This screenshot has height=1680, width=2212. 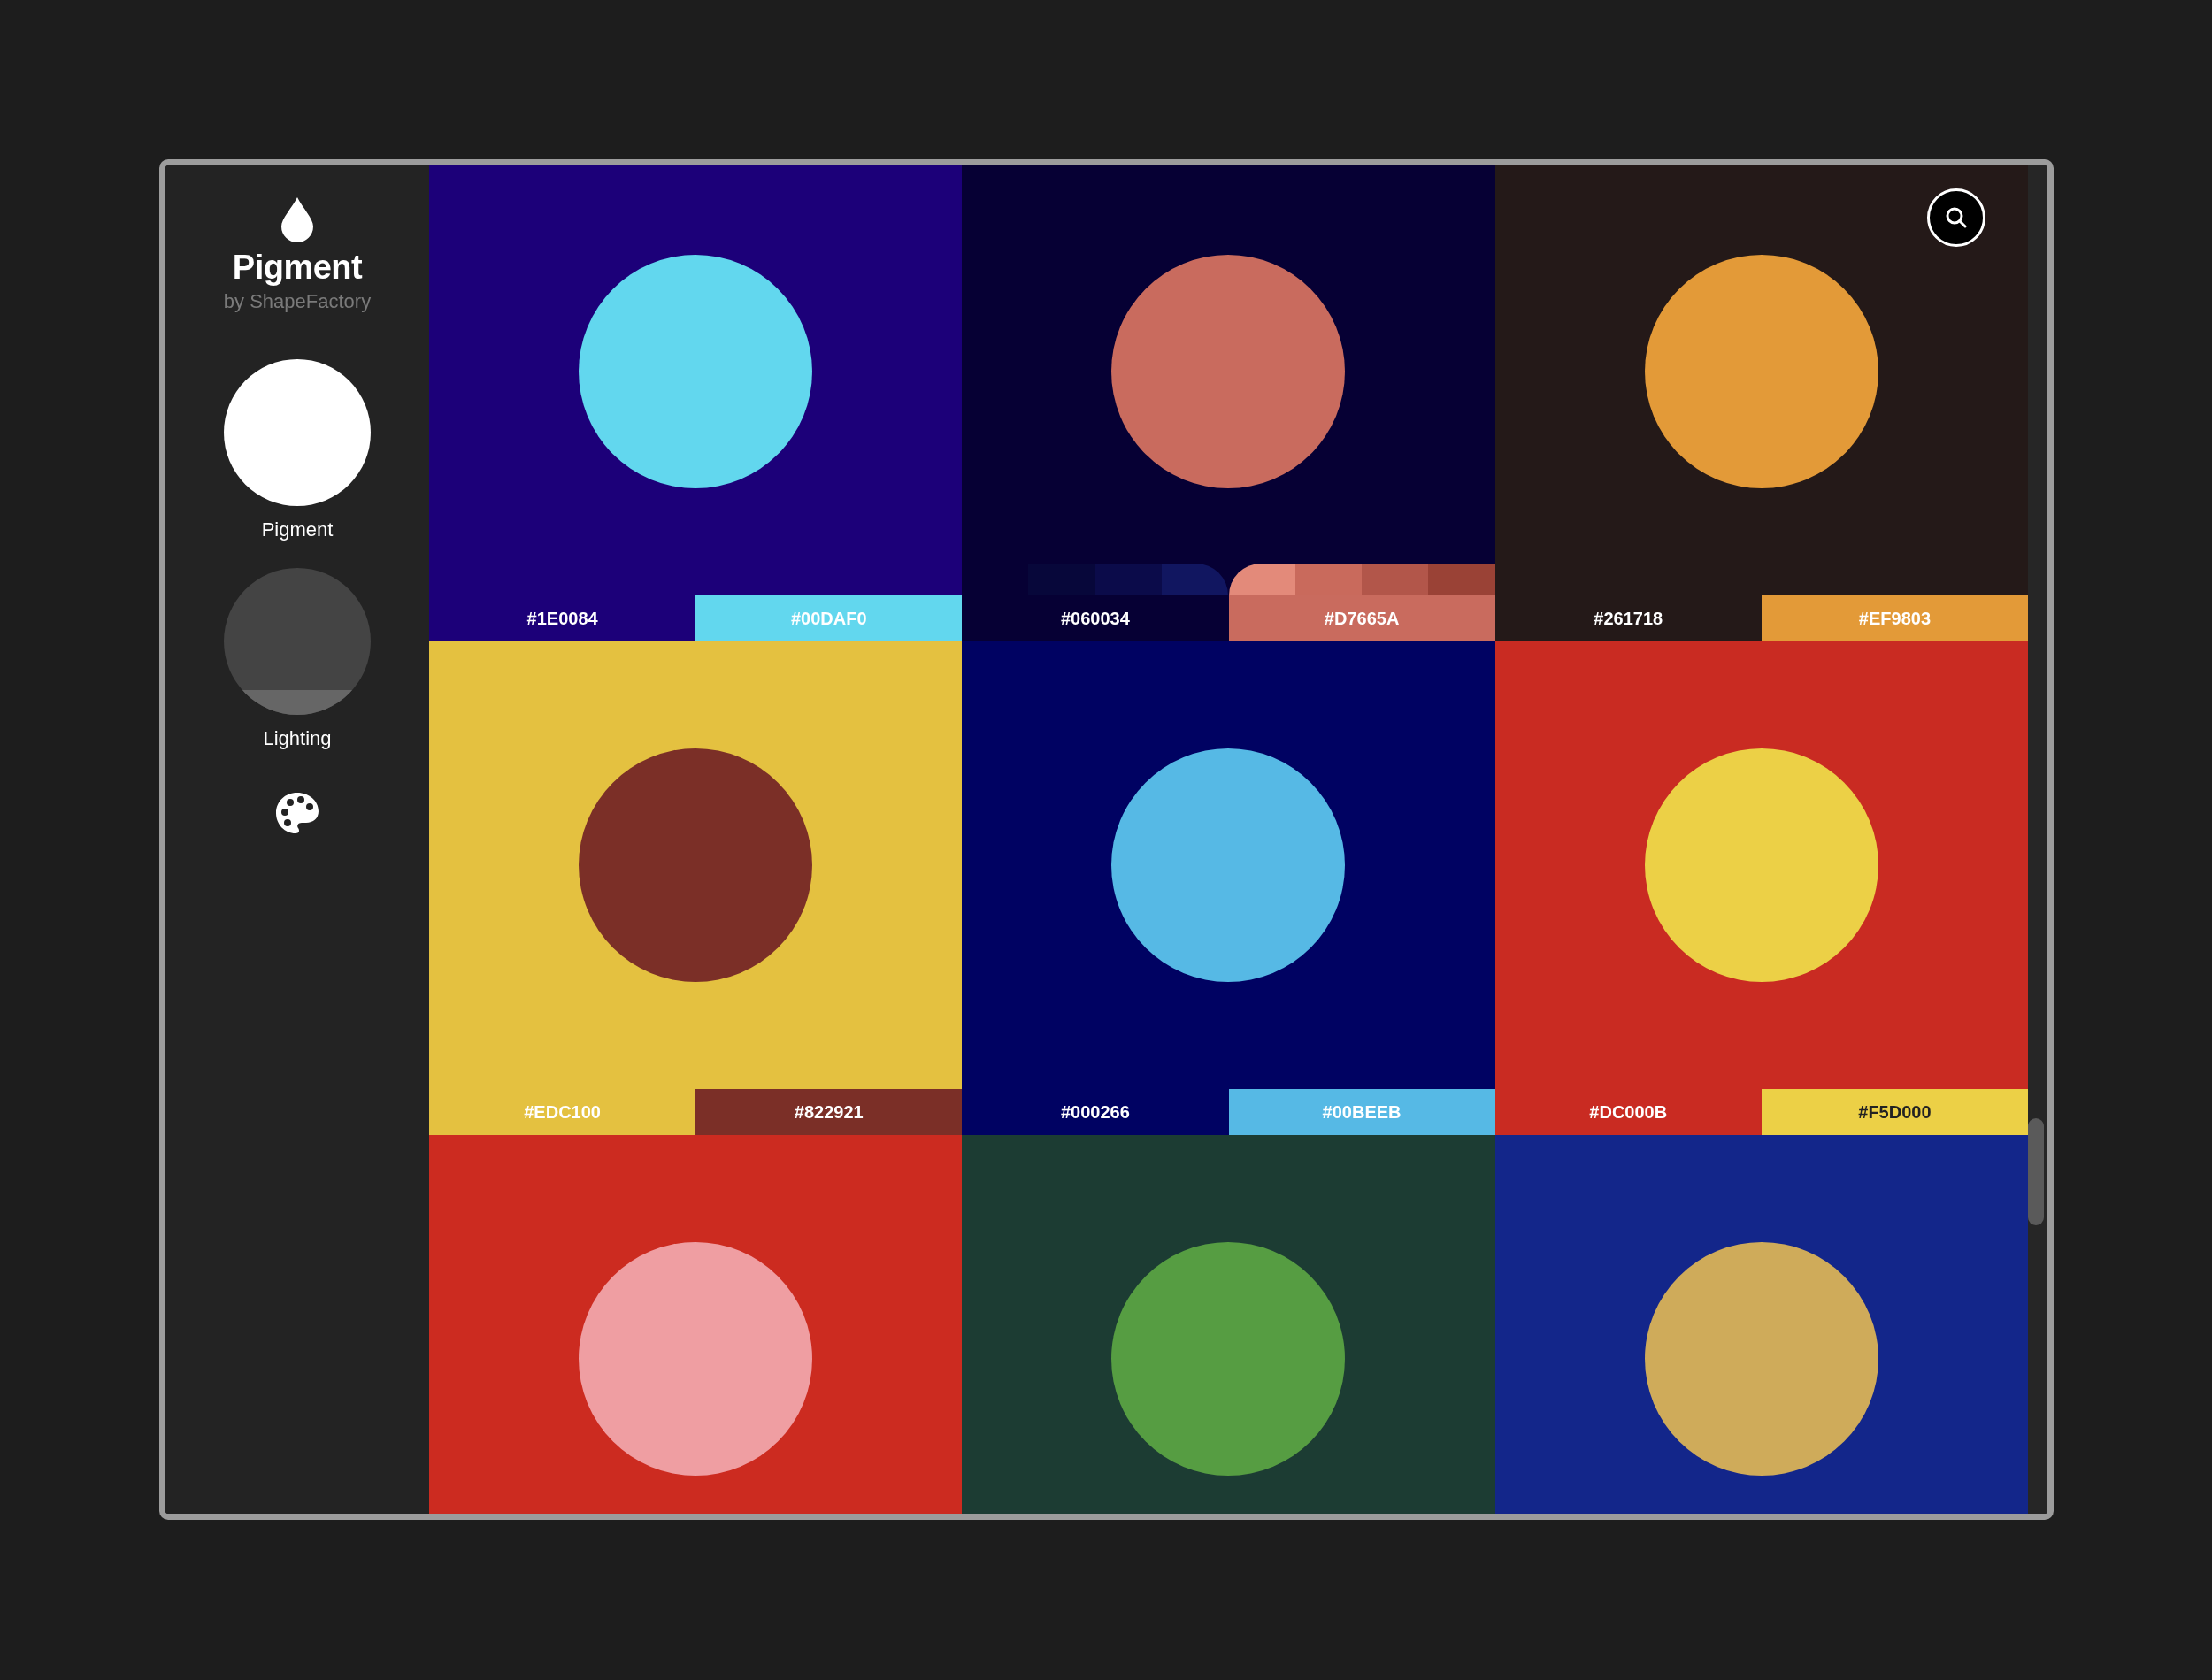 I want to click on hex-label: #822921, so click(x=829, y=1112).